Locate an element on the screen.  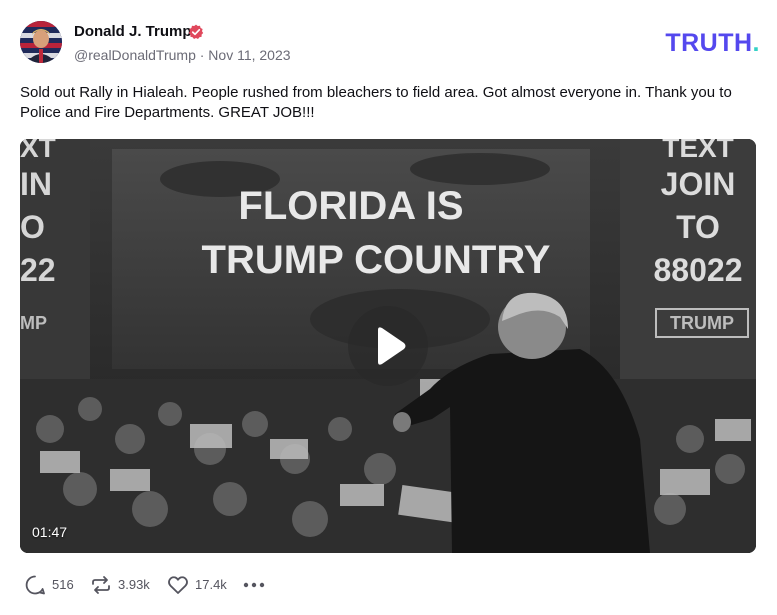
right-screen-line4: 88022 is located at coordinates (698, 270).